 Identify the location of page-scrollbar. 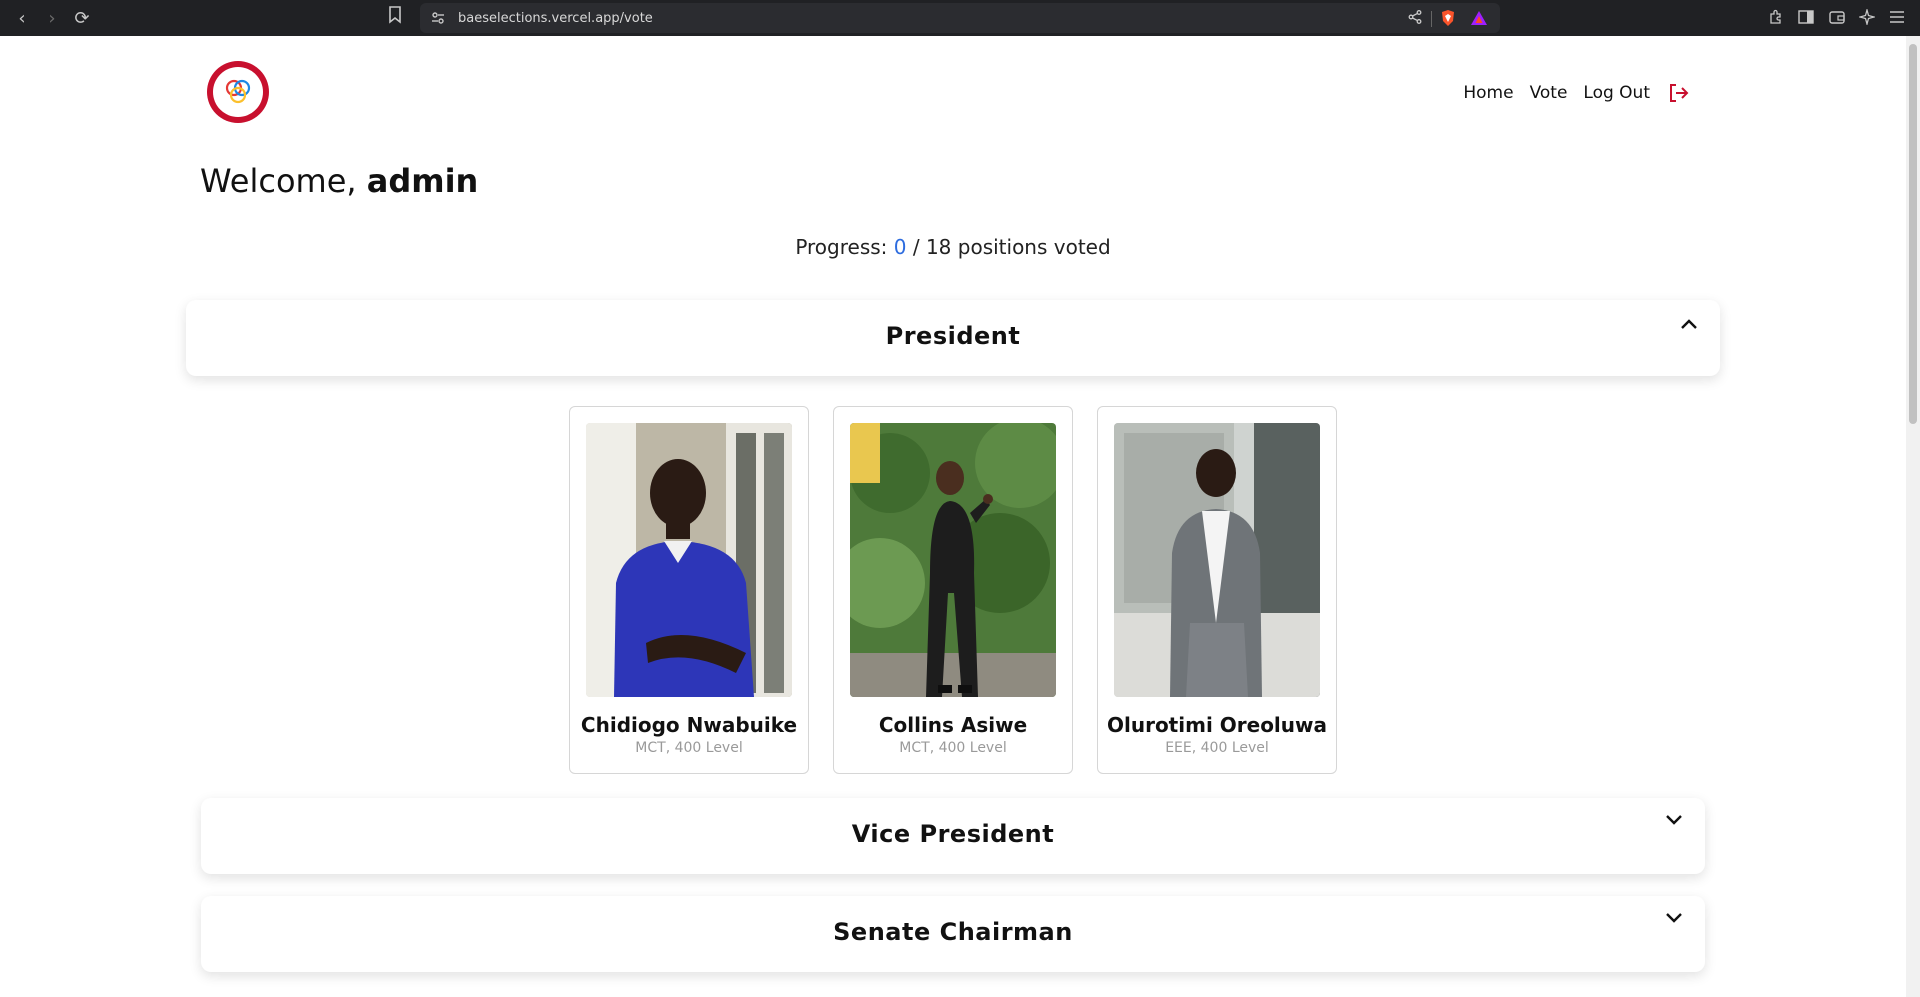
(1913, 516).